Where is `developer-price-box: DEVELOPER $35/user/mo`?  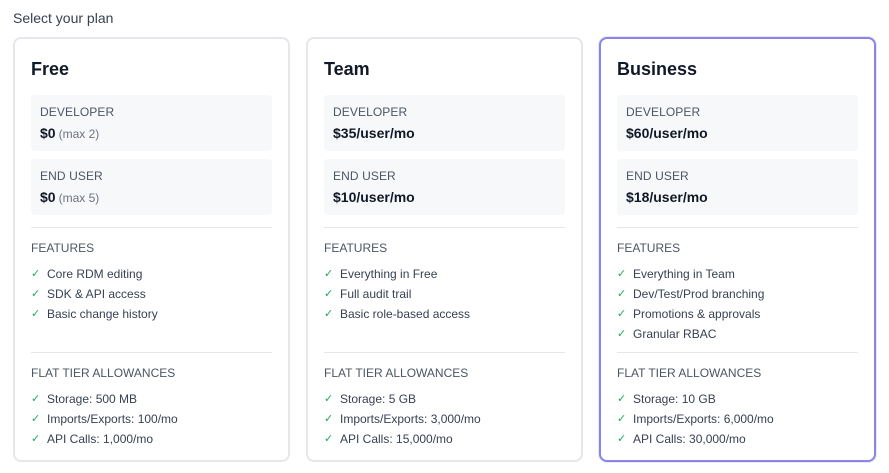 developer-price-box: DEVELOPER $35/user/mo is located at coordinates (444, 123).